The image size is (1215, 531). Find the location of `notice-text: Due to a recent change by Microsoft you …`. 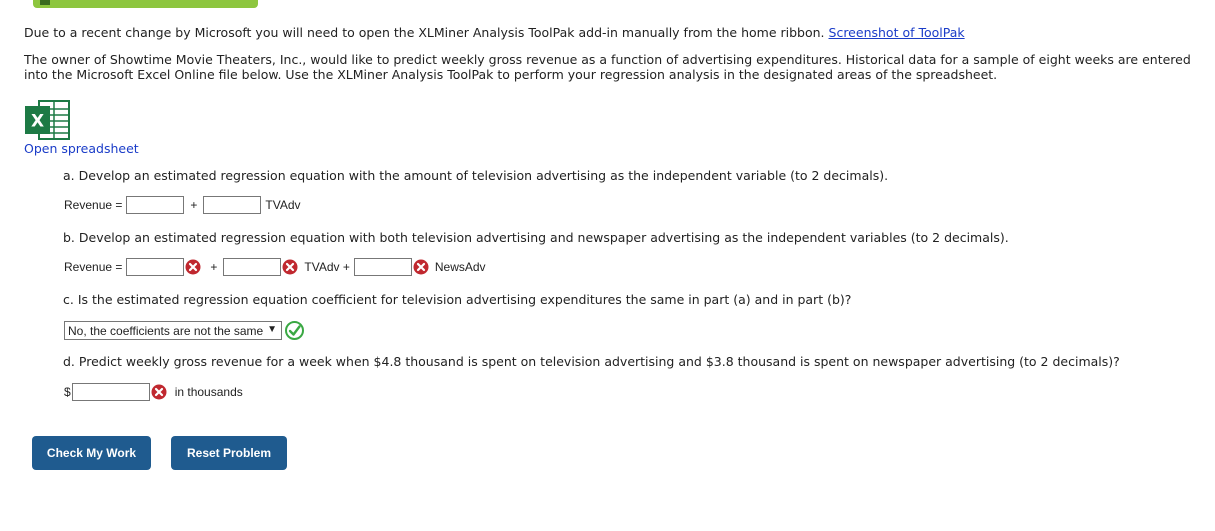

notice-text: Due to a recent change by Microsoft you … is located at coordinates (424, 32).